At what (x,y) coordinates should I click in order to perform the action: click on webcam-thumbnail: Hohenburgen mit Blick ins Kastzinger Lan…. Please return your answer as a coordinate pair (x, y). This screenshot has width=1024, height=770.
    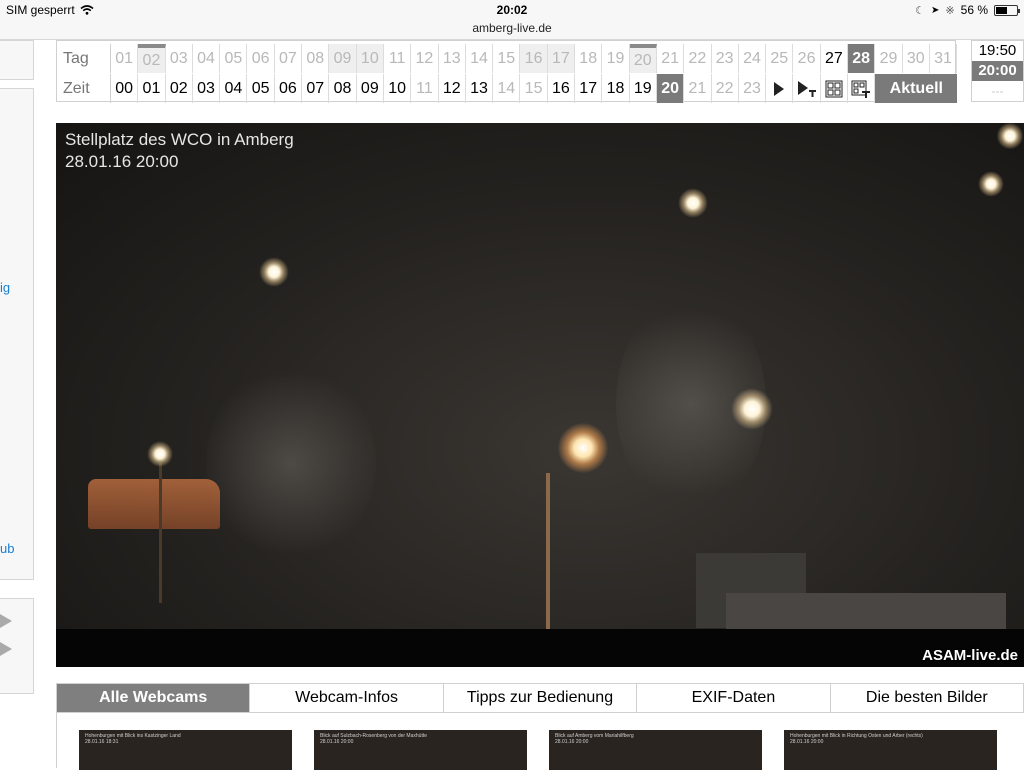
    Looking at the image, I should click on (185, 750).